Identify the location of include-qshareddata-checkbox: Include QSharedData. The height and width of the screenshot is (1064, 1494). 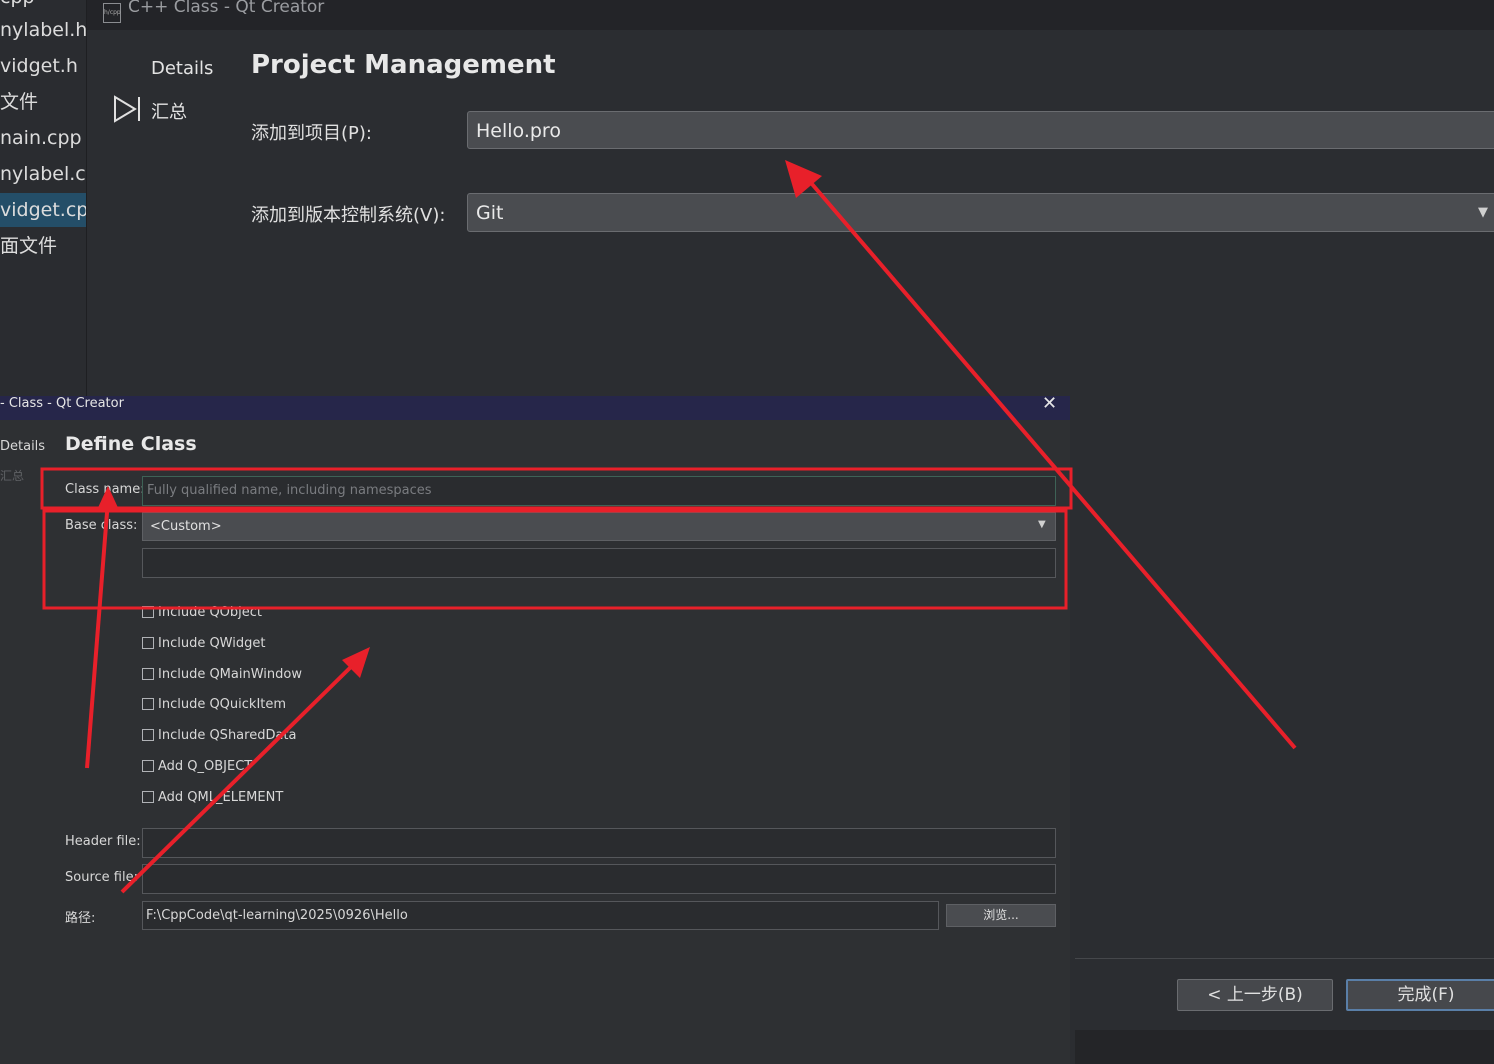
(219, 736).